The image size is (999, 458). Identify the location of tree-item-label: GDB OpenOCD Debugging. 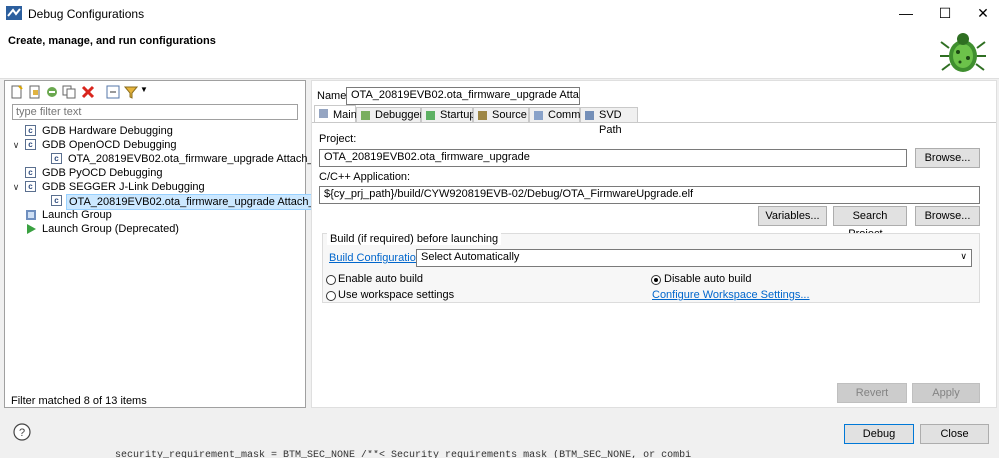
(109, 145).